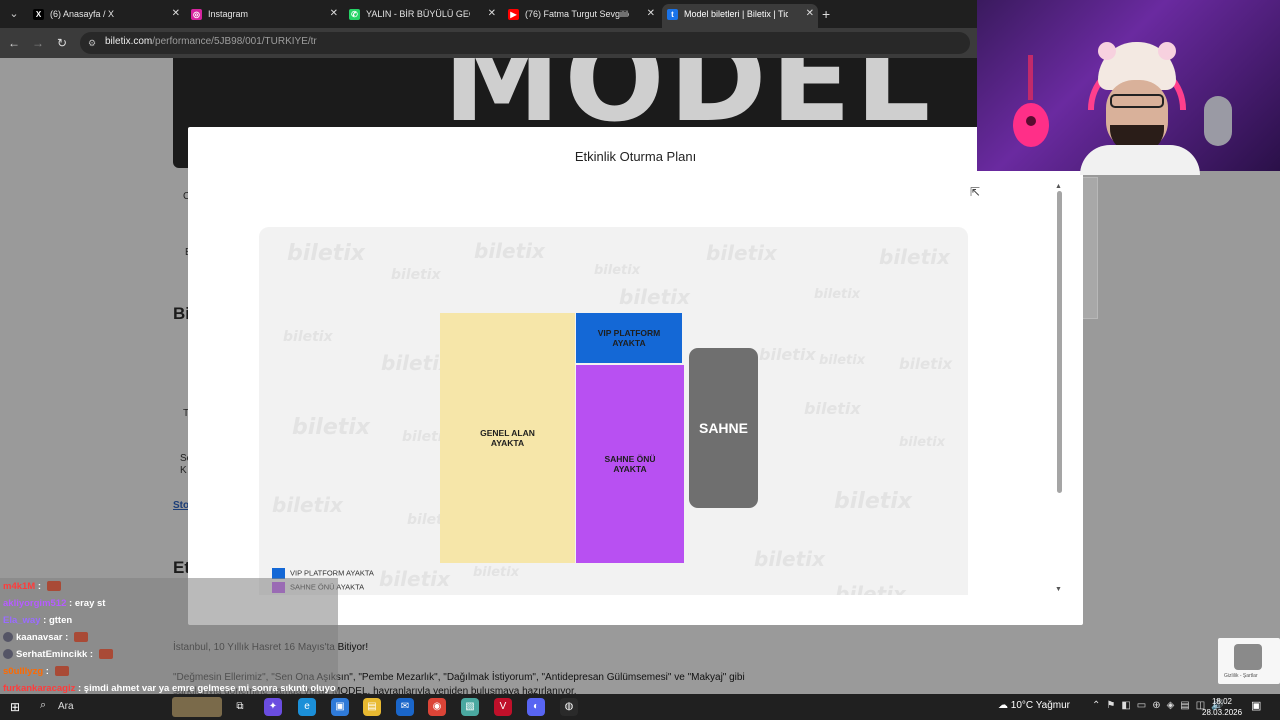 This screenshot has width=1280, height=720. Describe the element at coordinates (577, 14) in the screenshot. I see `tab-title: (76) Fatma Turgut Sevgilileri Ba` at that location.